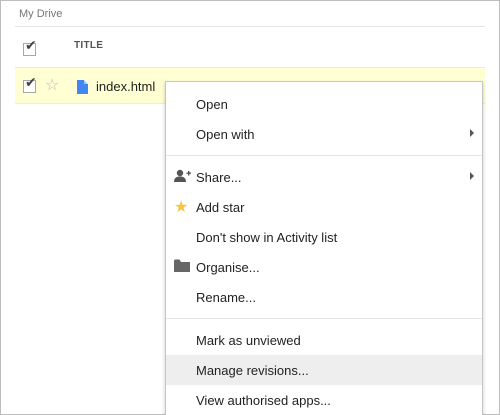  Describe the element at coordinates (324, 104) in the screenshot. I see `menu-item-open: Open` at that location.